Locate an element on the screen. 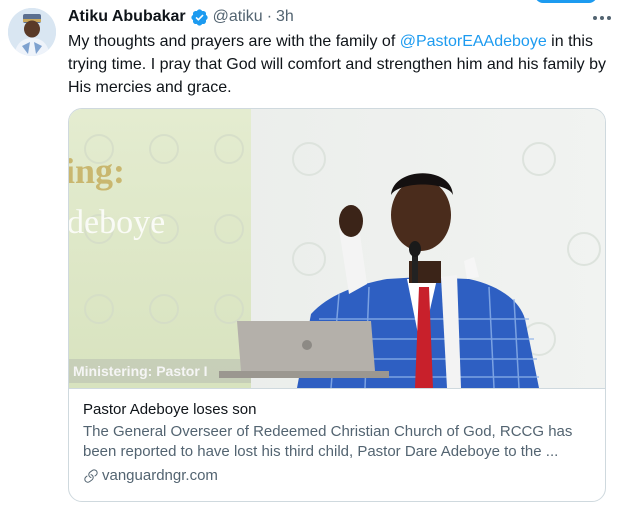 The height and width of the screenshot is (515, 640). verified-badge-icon is located at coordinates (199, 17).